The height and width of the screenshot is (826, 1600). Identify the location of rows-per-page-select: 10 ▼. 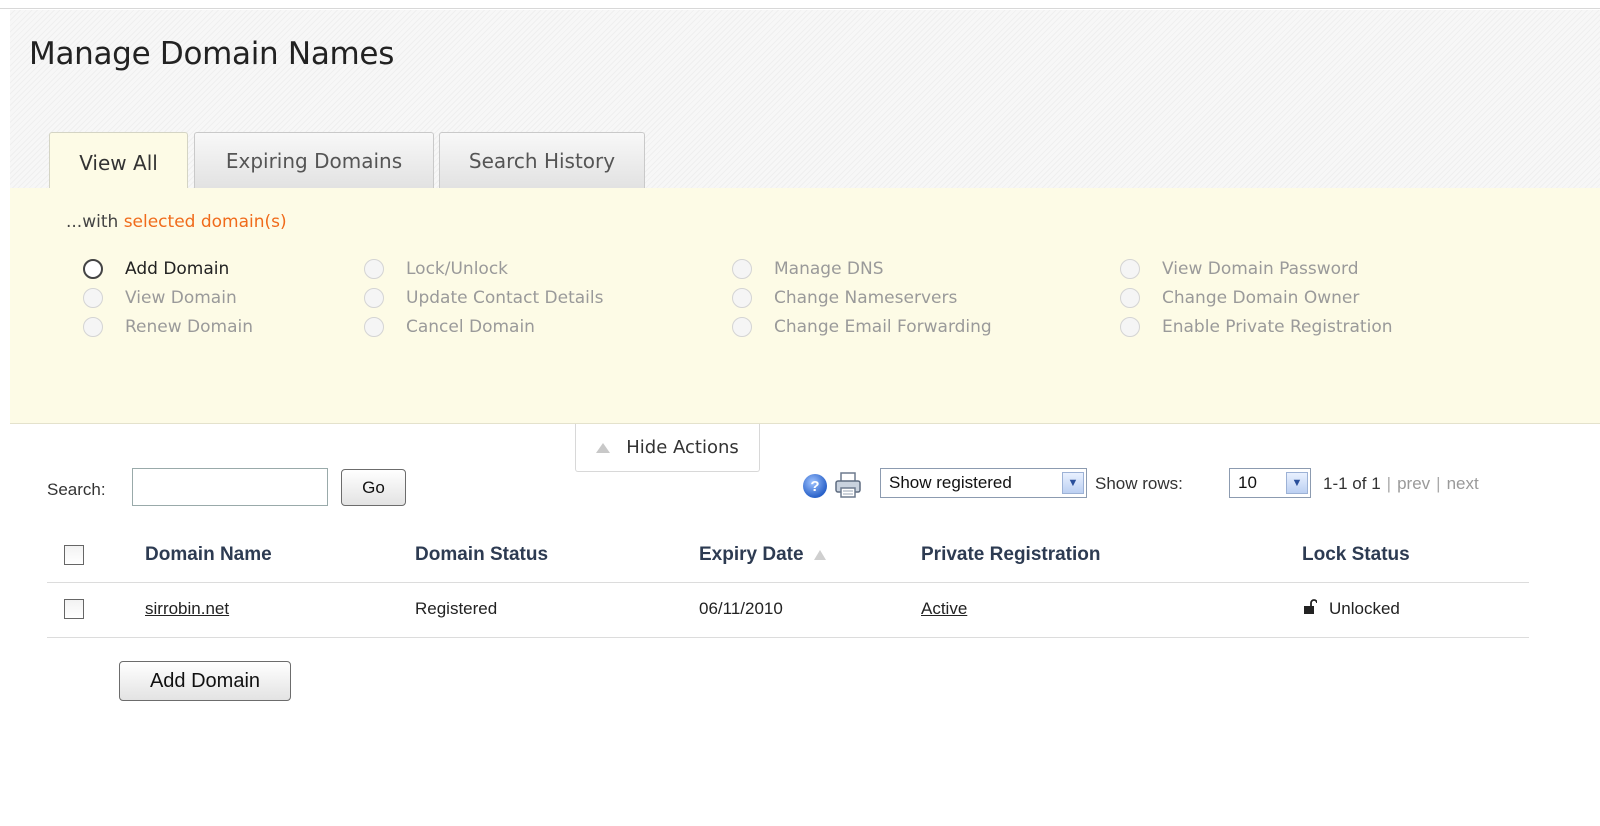
(1270, 483).